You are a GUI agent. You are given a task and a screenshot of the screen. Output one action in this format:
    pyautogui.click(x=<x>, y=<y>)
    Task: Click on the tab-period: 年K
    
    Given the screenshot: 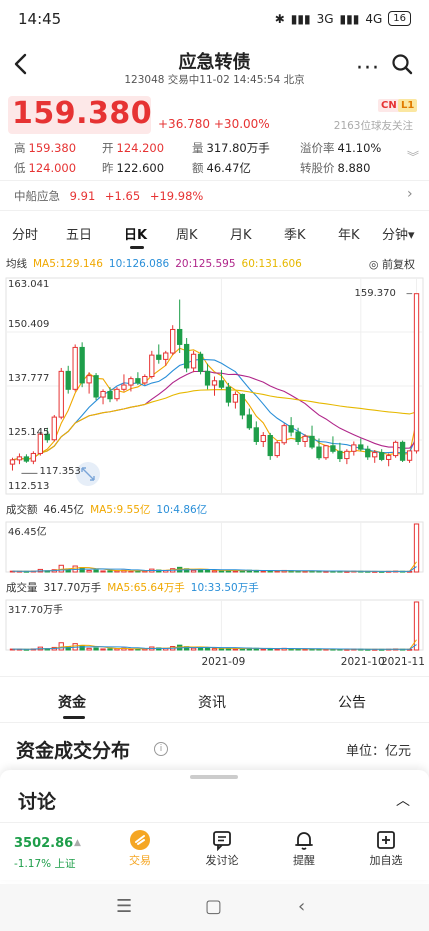 What is the action you would take?
    pyautogui.click(x=349, y=233)
    